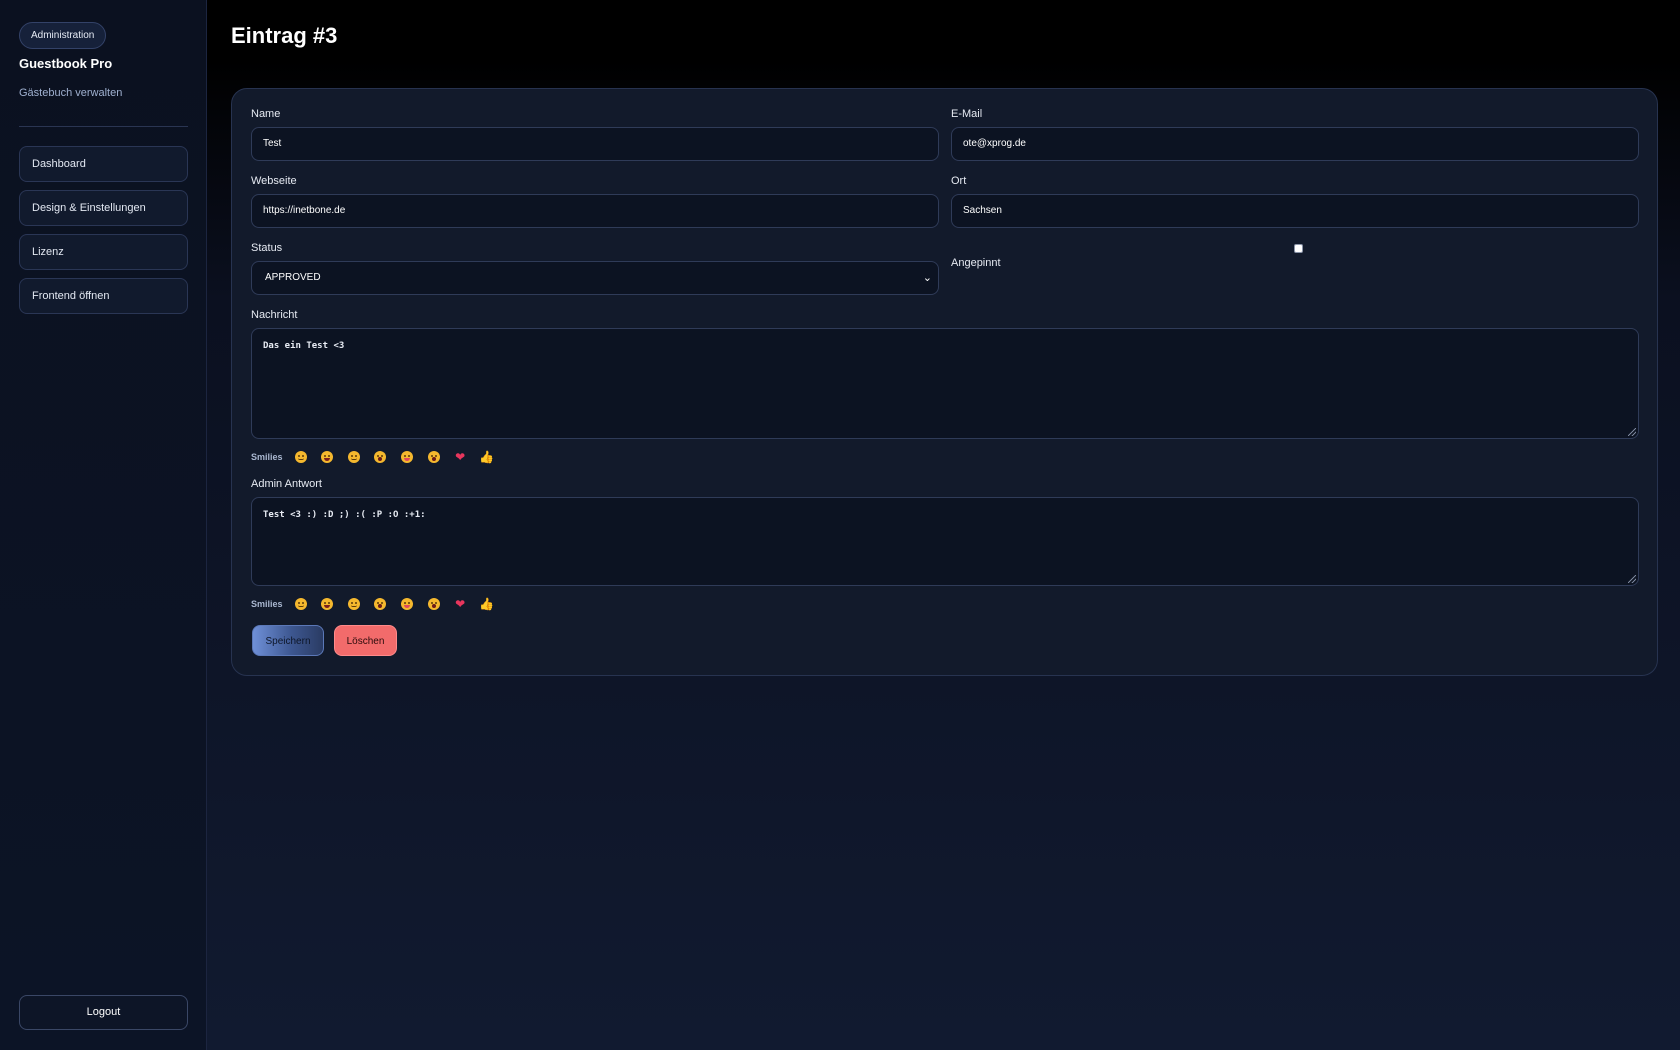  What do you see at coordinates (266, 114) in the screenshot?
I see `name-label: Name` at bounding box center [266, 114].